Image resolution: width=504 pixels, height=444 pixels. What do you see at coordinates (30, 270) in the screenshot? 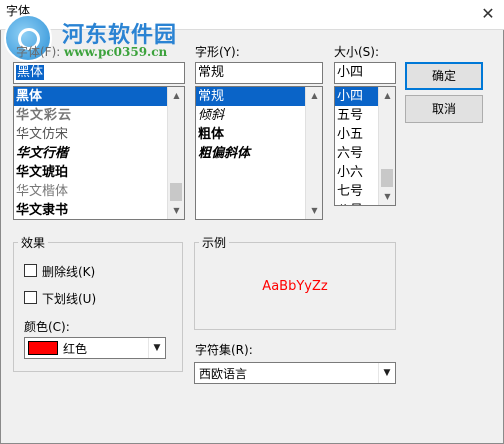
I see `strikeout-checkbox` at bounding box center [30, 270].